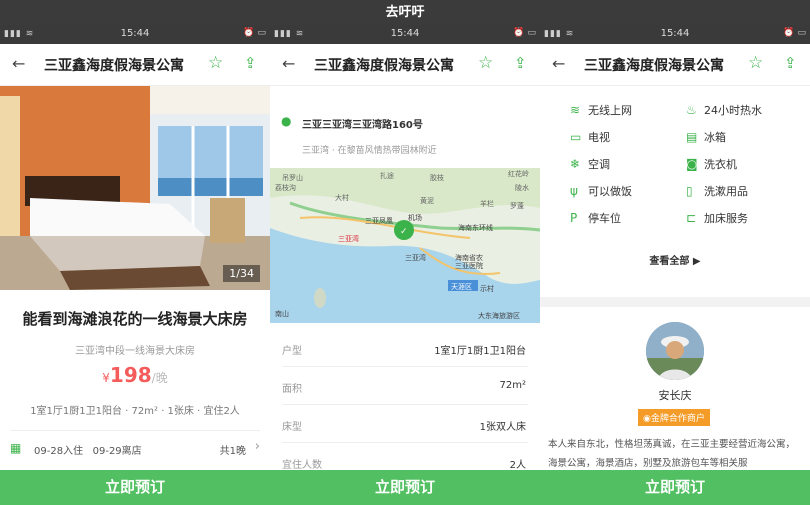 The image size is (810, 505). I want to click on date-selector: ▦ 09-28入住 09-29离店 共1晚 ›, so click(135, 447).